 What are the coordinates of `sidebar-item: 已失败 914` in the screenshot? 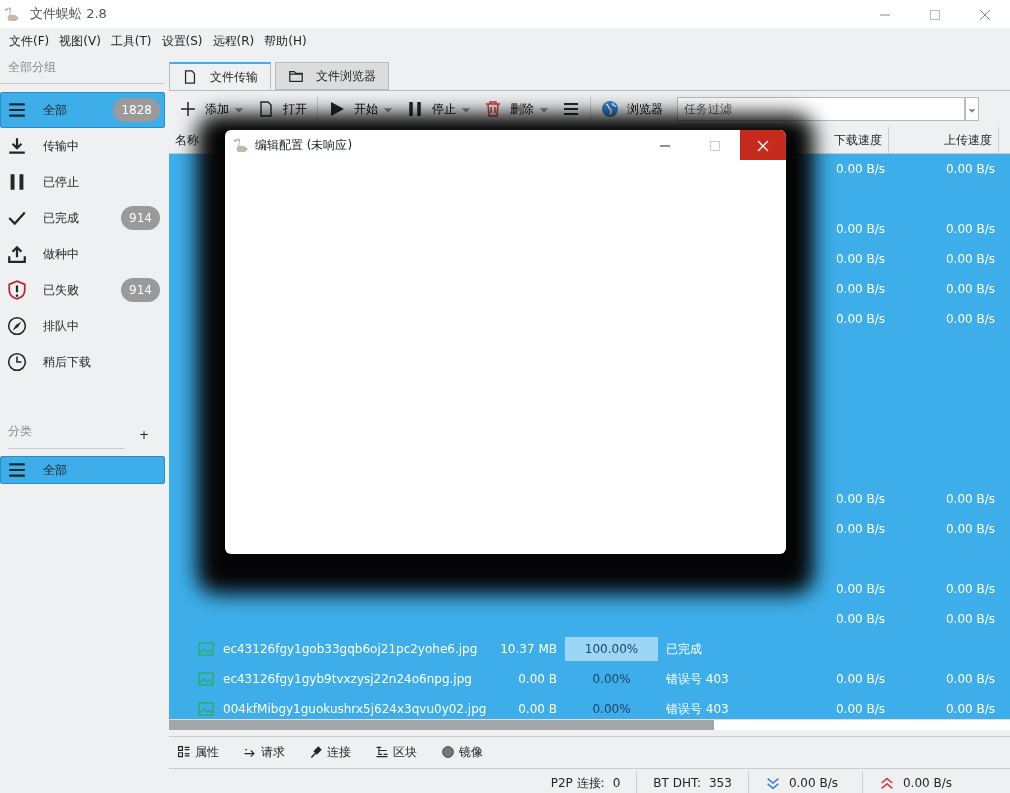 It's located at (82, 290).